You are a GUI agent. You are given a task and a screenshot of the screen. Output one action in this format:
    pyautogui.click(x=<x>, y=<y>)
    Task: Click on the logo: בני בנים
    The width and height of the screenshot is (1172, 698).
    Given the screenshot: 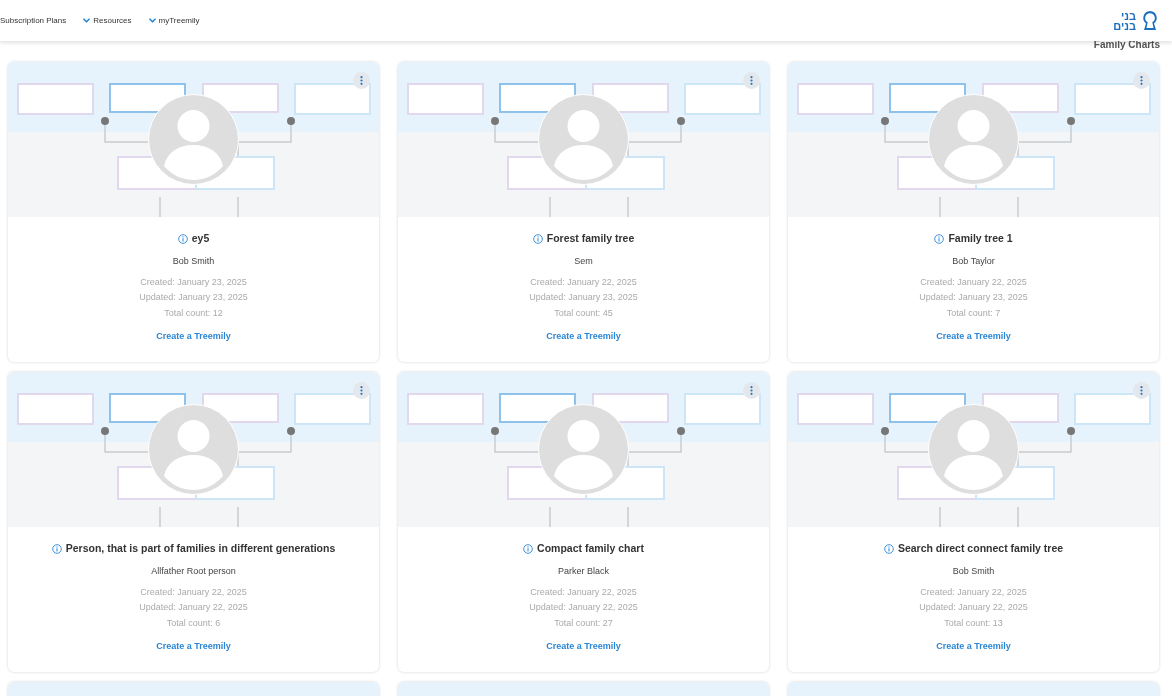 What is the action you would take?
    pyautogui.click(x=1136, y=20)
    